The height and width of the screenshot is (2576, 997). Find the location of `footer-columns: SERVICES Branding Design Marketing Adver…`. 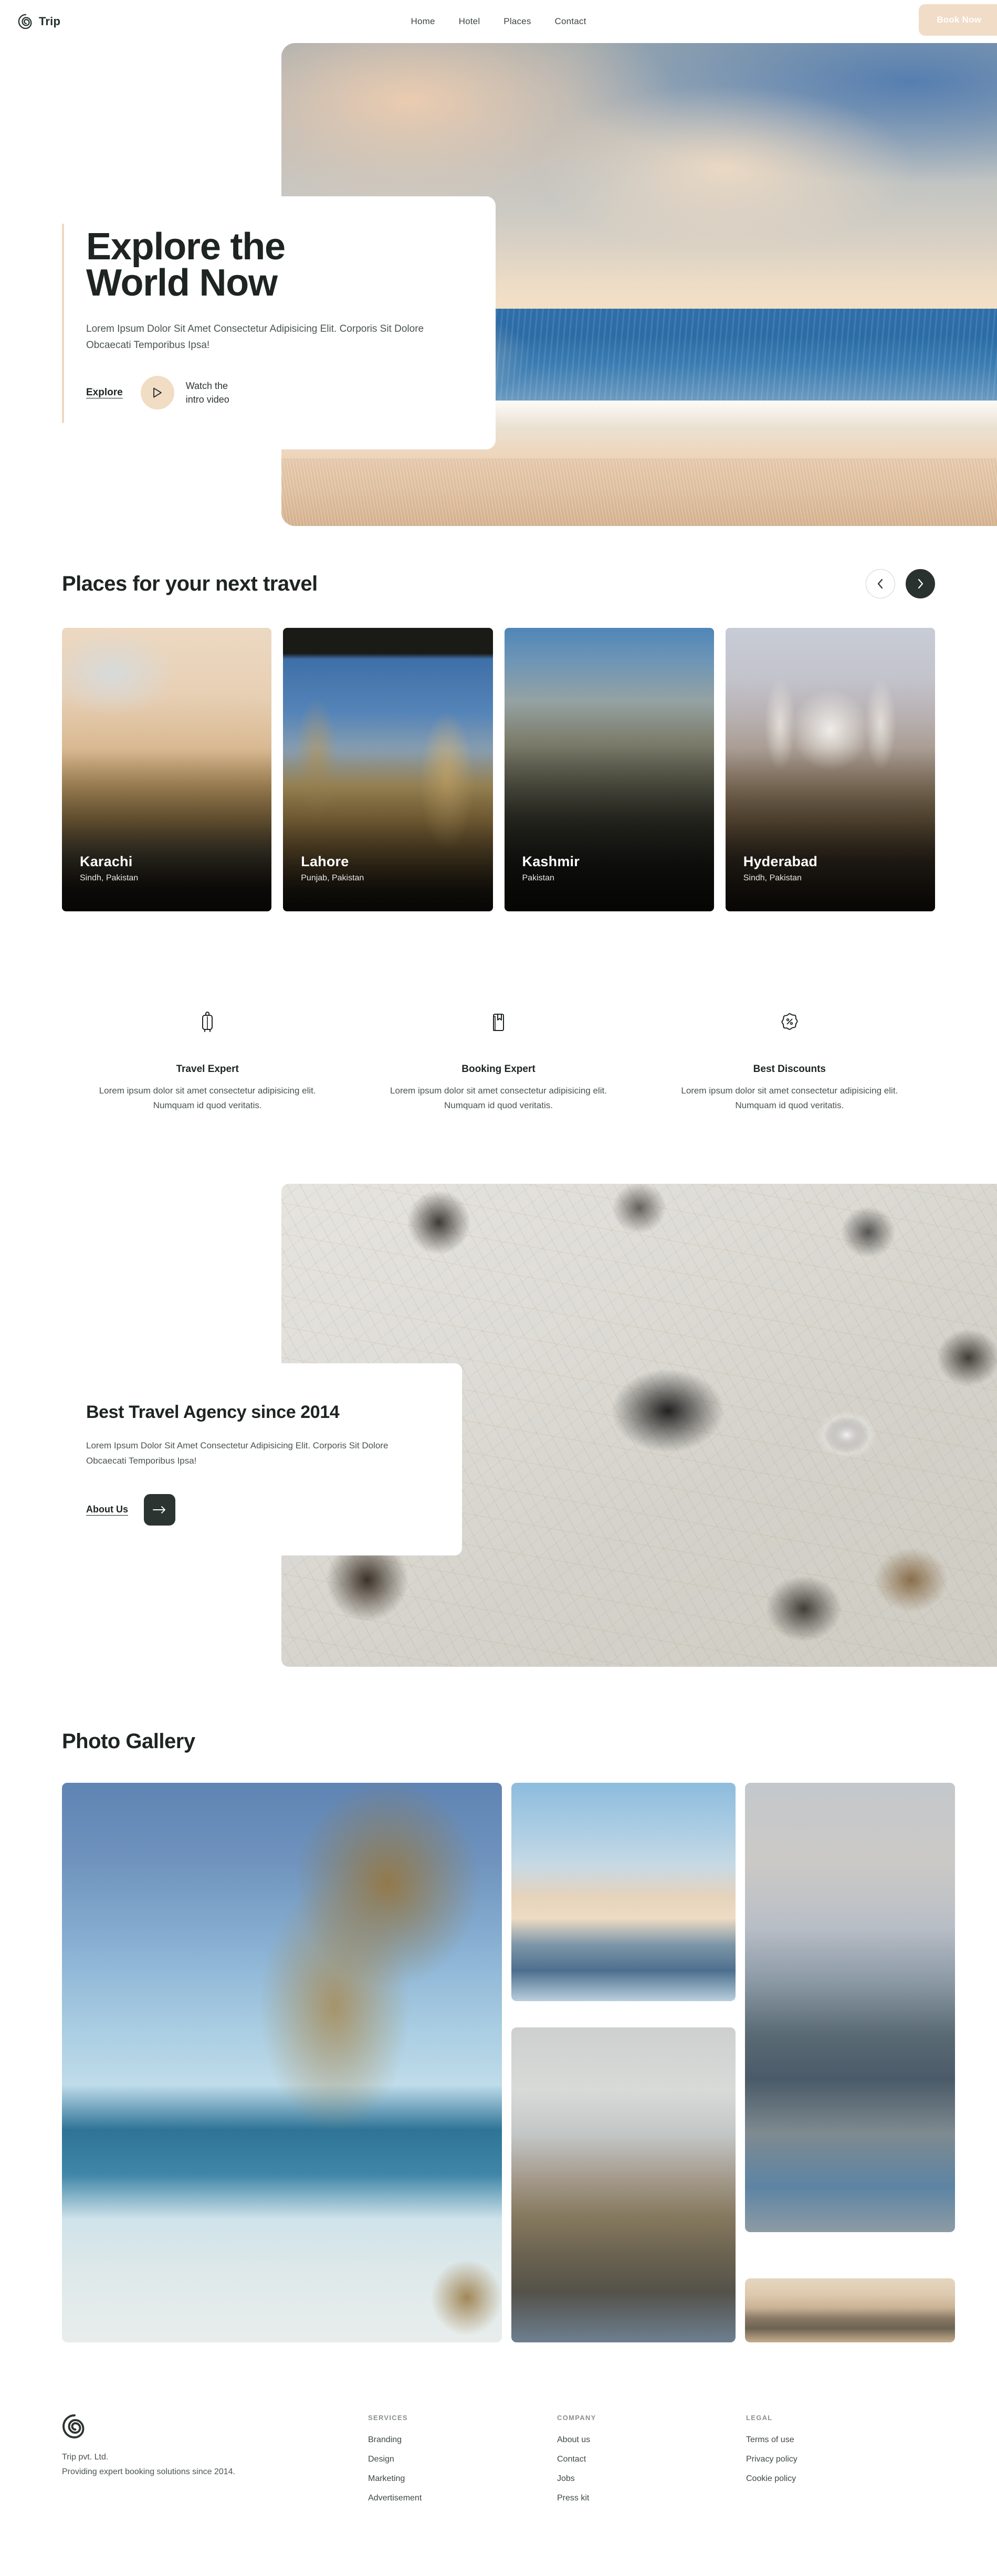

footer-columns: SERVICES Branding Design Marketing Adver… is located at coordinates (651, 2463).